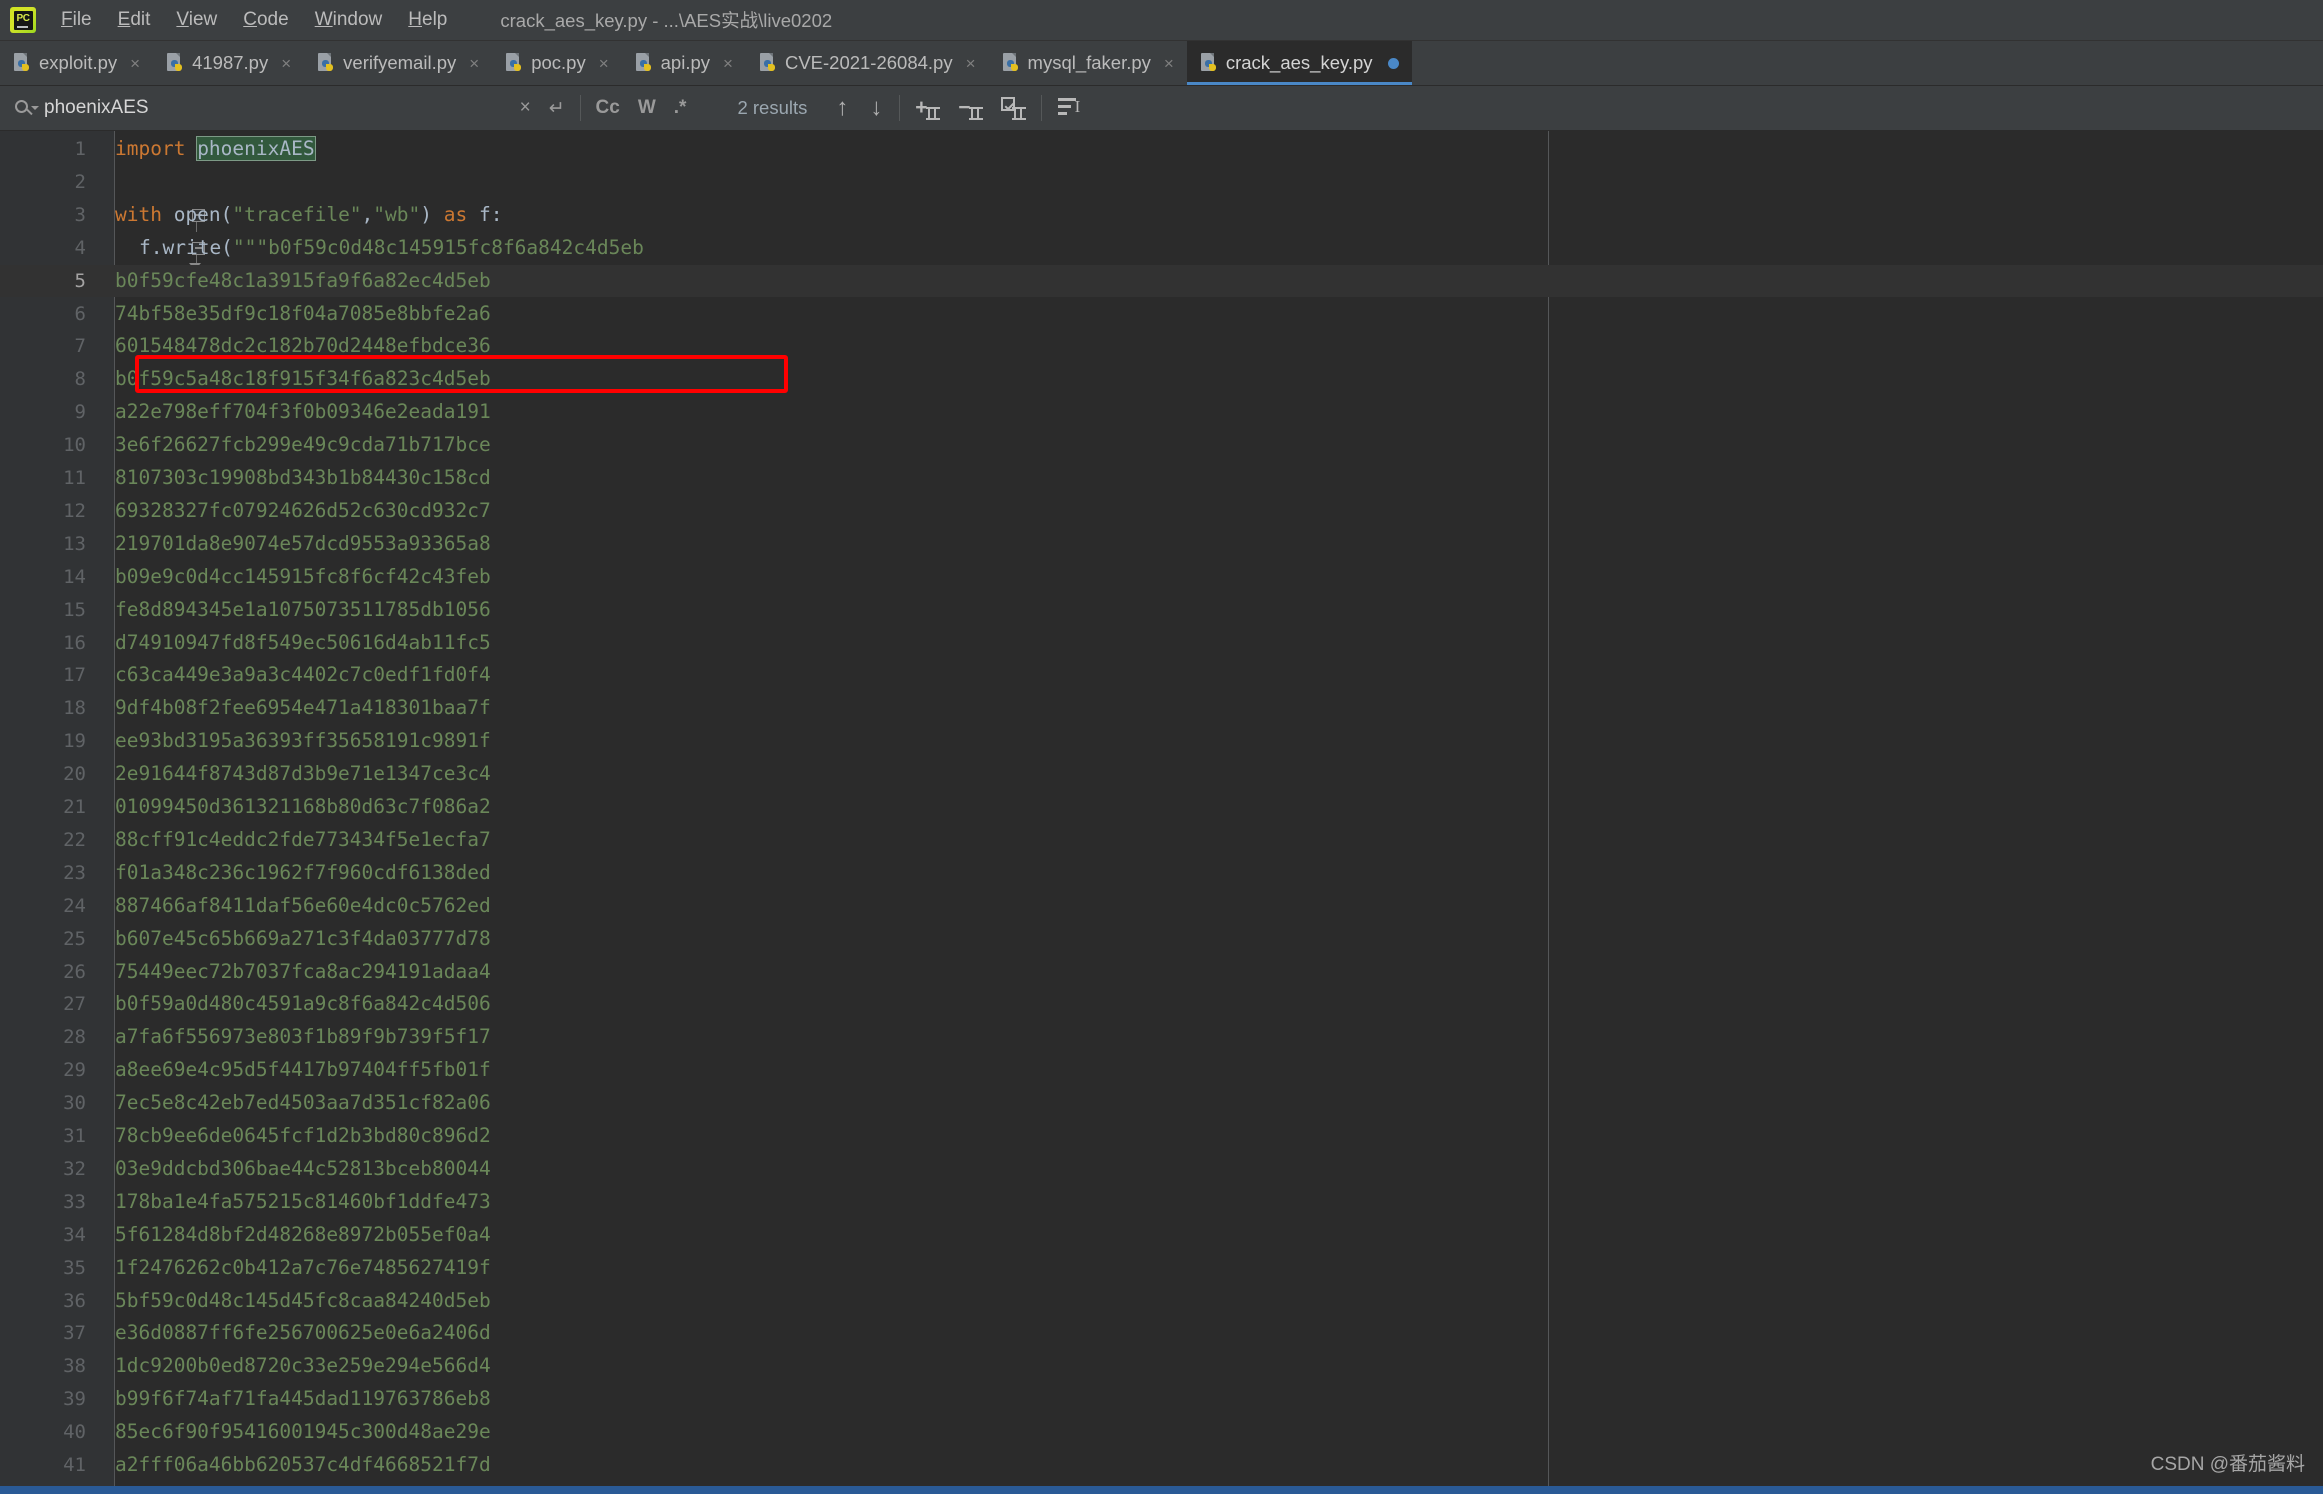  I want to click on code-line-text: 601548478dc2c182b70d2448efbdce36, so click(303, 346).